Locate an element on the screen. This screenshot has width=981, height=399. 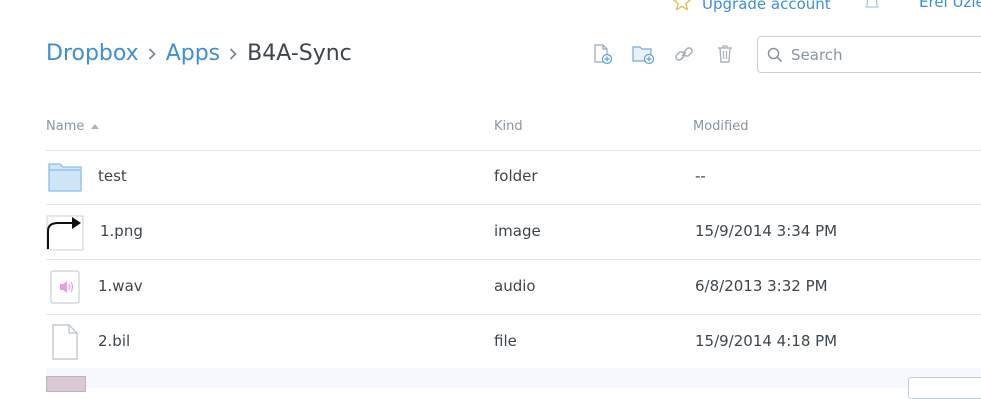
new-file-button is located at coordinates (602, 56).